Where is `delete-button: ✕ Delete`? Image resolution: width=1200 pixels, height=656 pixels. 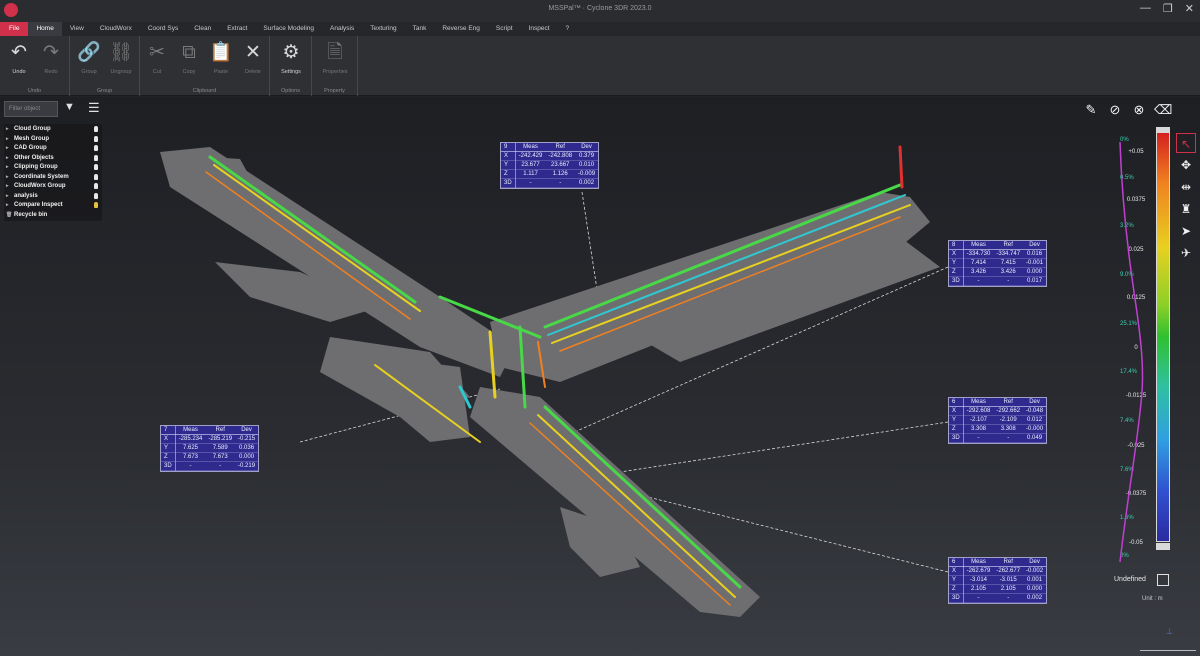 delete-button: ✕ Delete is located at coordinates (253, 60).